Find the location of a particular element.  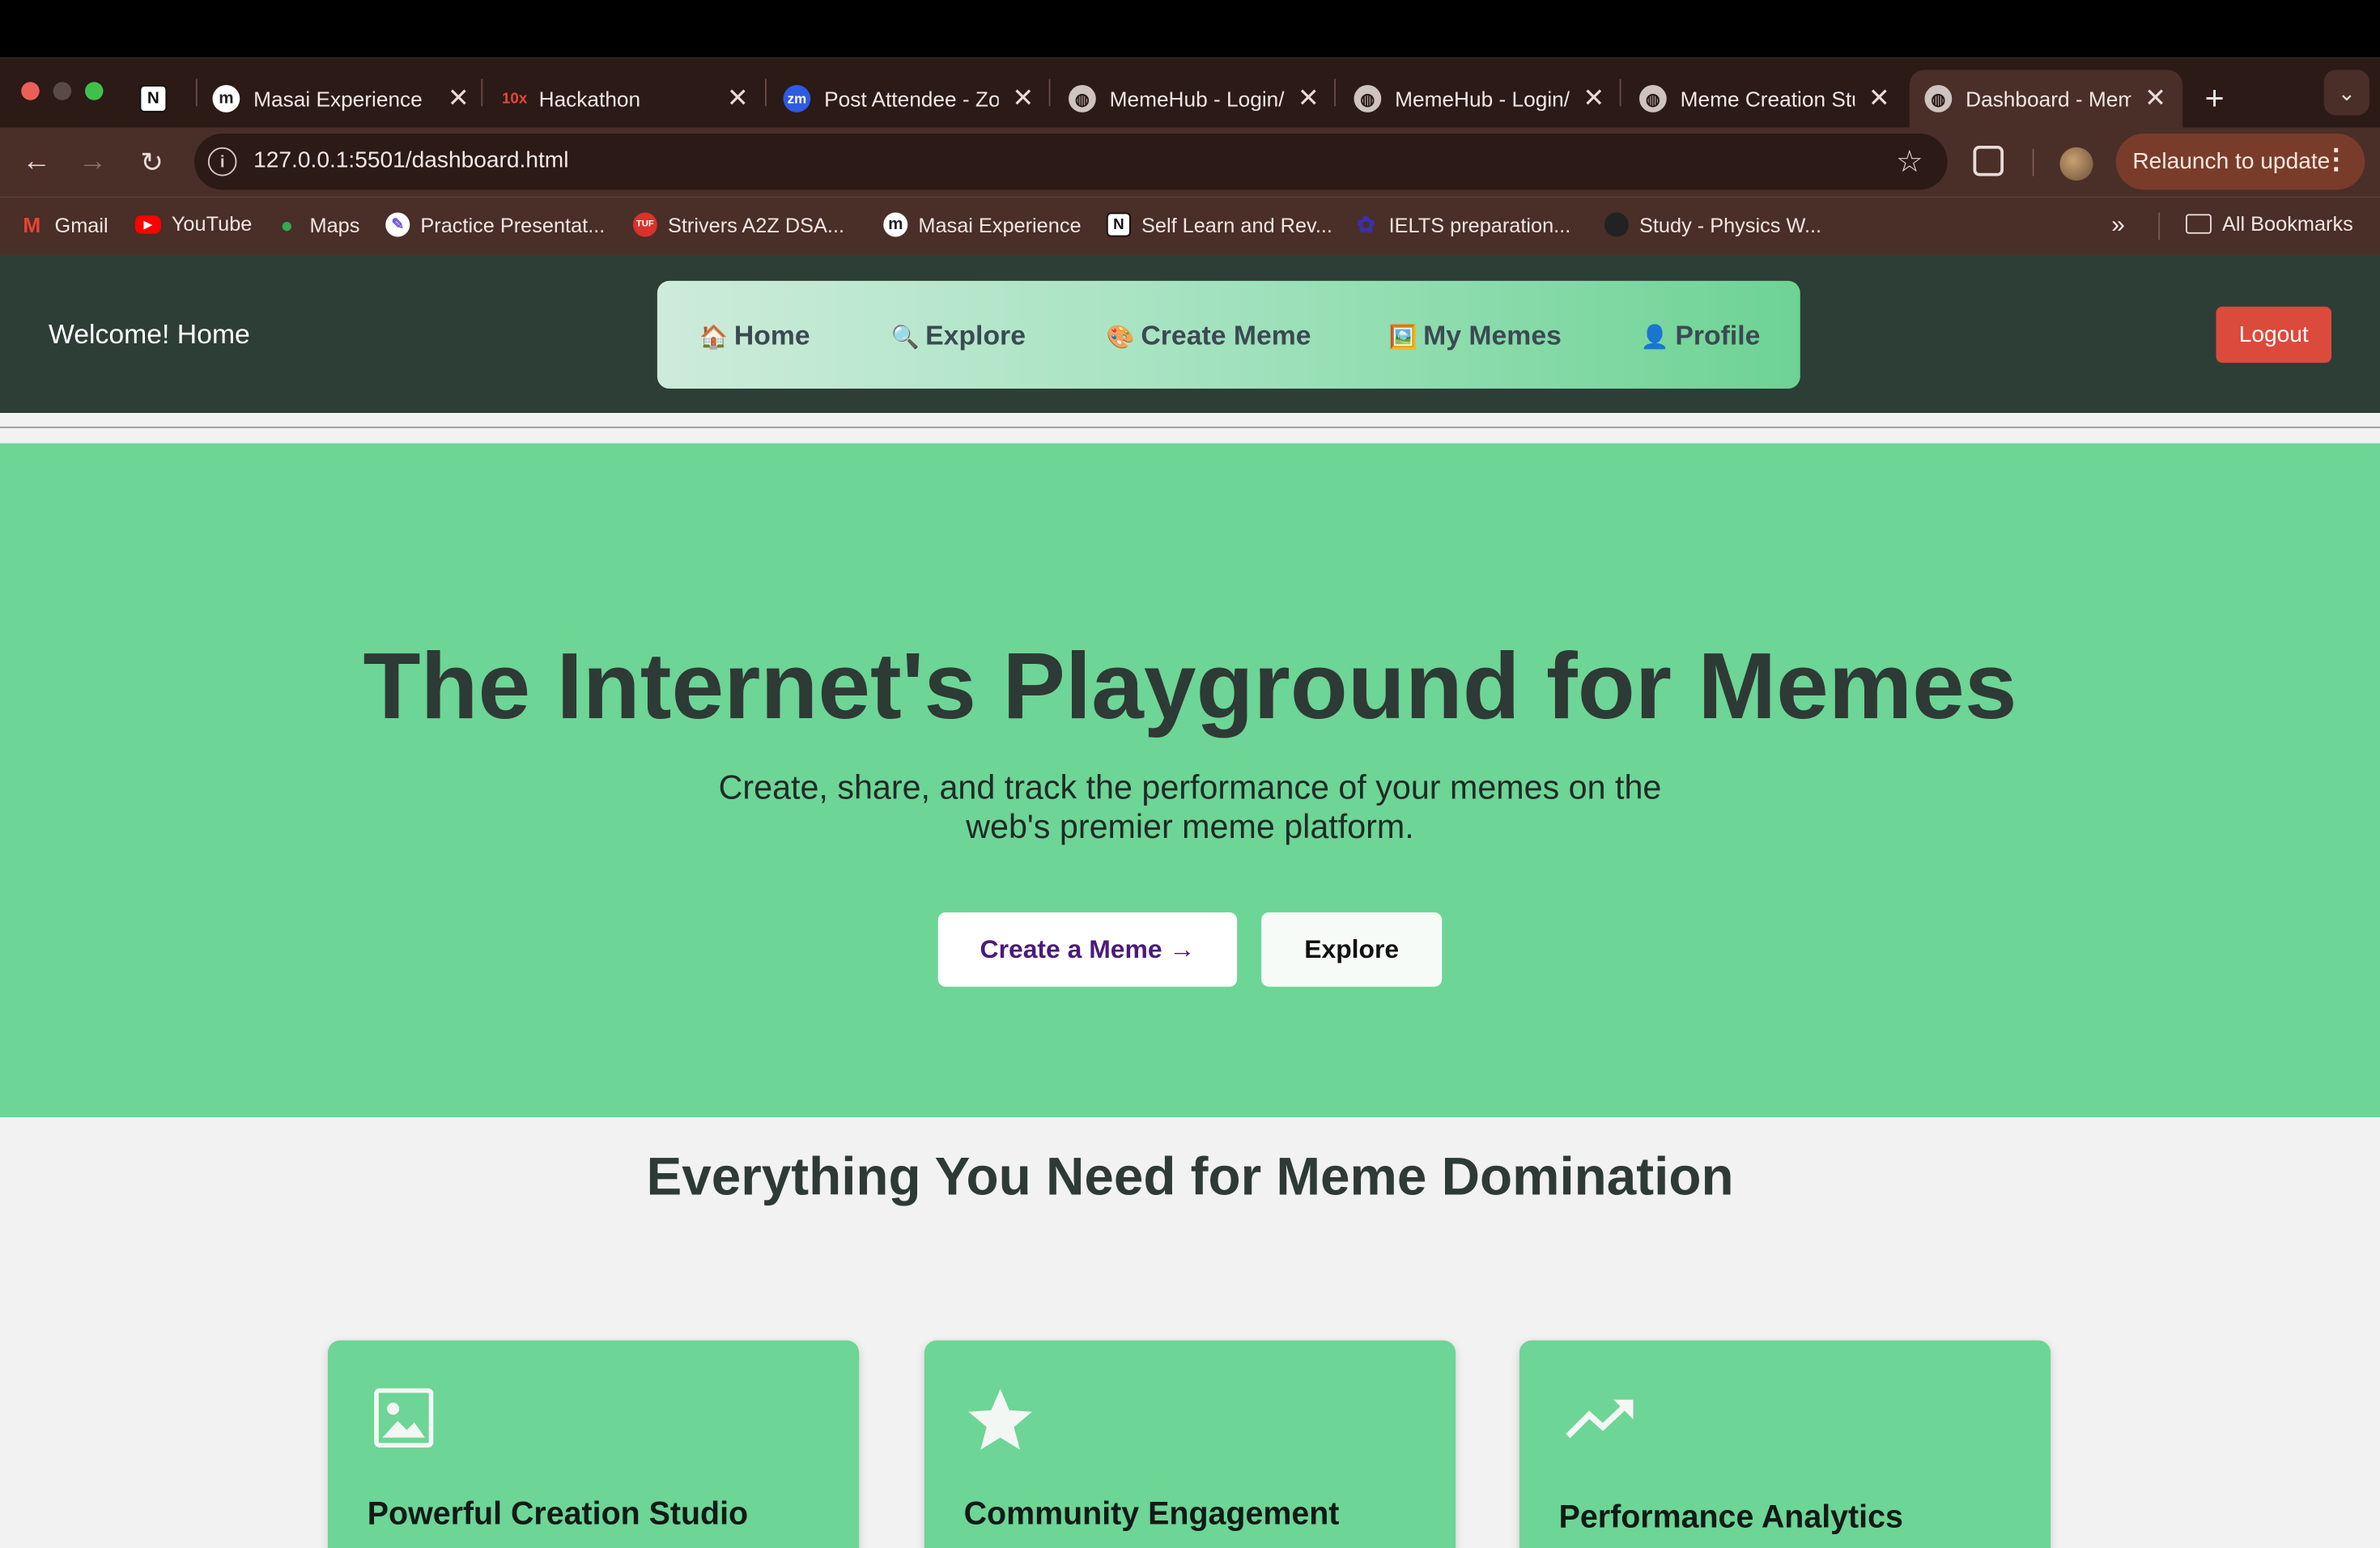

site-info-icon: i is located at coordinates (222, 161).